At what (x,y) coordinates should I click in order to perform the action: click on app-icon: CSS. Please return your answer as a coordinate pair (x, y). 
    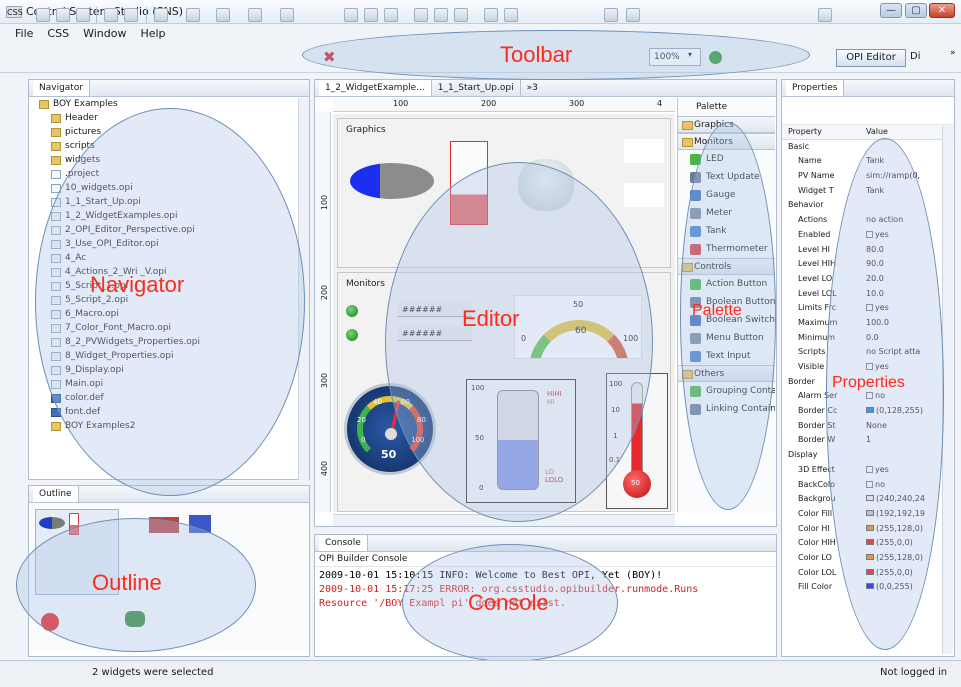
    Looking at the image, I should click on (14, 12).